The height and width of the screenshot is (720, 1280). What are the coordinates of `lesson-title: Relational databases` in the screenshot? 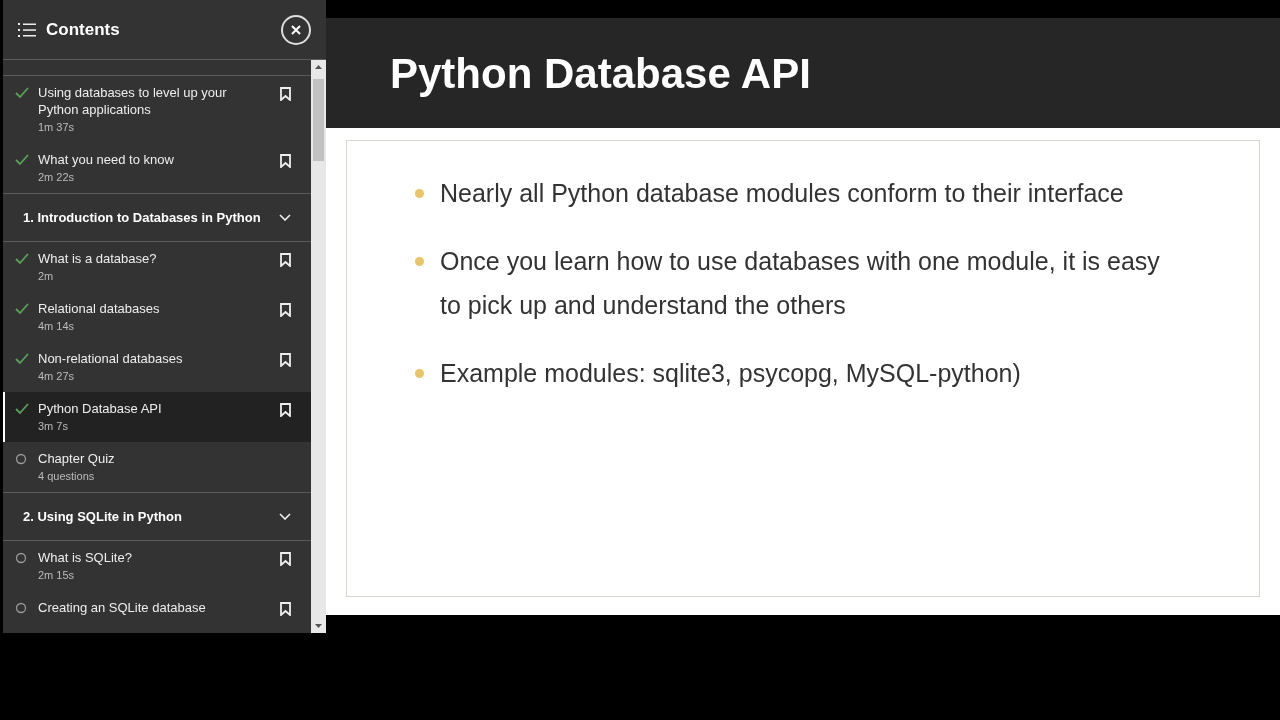 It's located at (99, 308).